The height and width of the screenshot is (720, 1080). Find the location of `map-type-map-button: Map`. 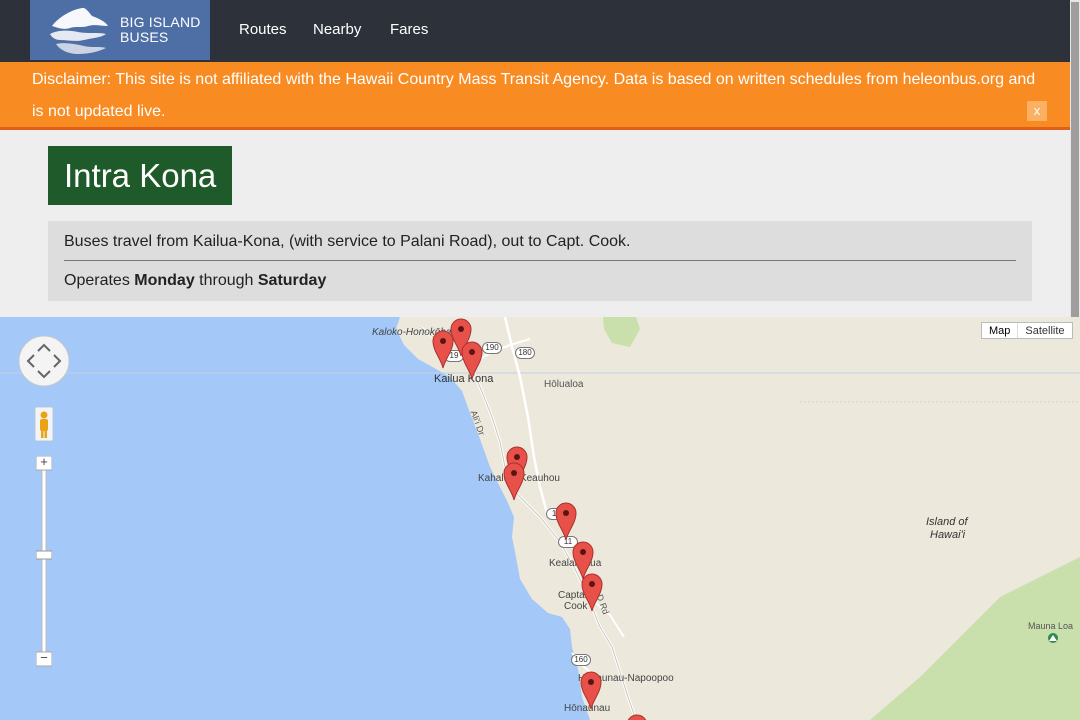

map-type-map-button: Map is located at coordinates (1000, 330).